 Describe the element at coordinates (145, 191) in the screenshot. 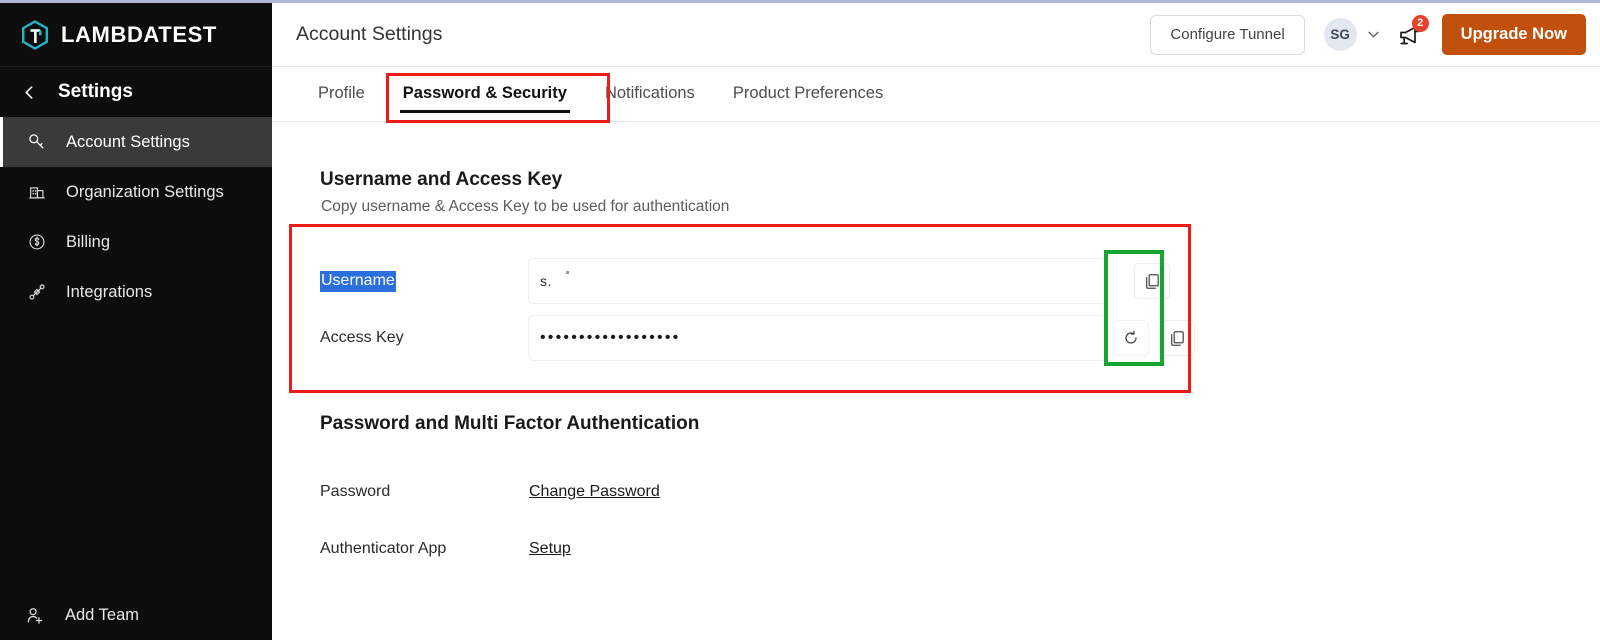

I see `sidebar-item-label: Organization Settings` at that location.